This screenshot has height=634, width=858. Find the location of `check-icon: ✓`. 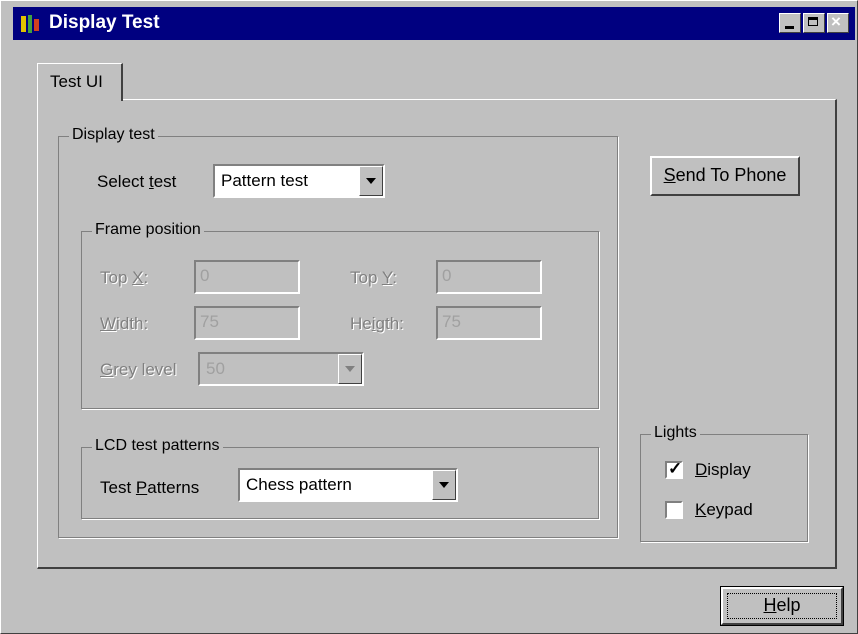

check-icon: ✓ is located at coordinates (675, 468).